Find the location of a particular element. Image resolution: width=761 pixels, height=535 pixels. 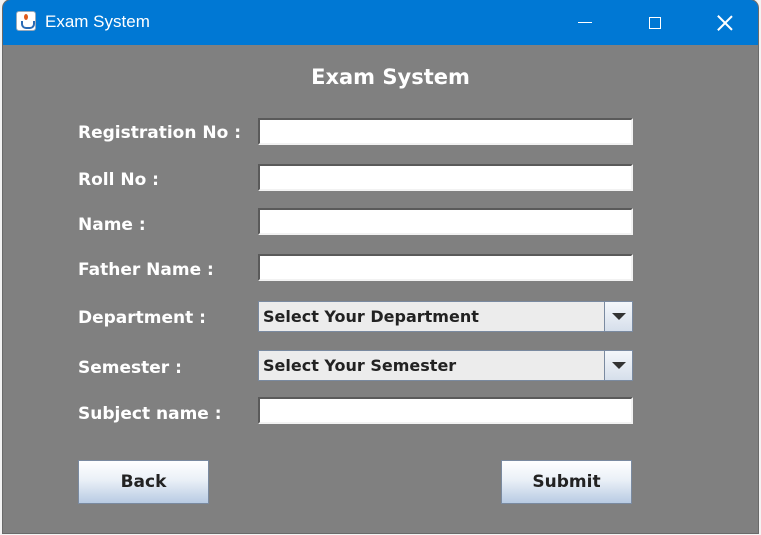

semester-dropdown: Select Your Semester is located at coordinates (445, 365).